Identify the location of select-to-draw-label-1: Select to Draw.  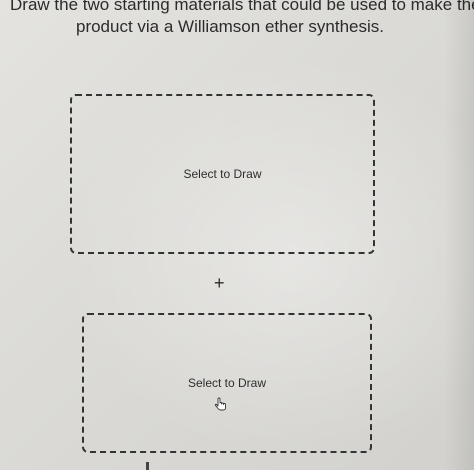
(222, 174).